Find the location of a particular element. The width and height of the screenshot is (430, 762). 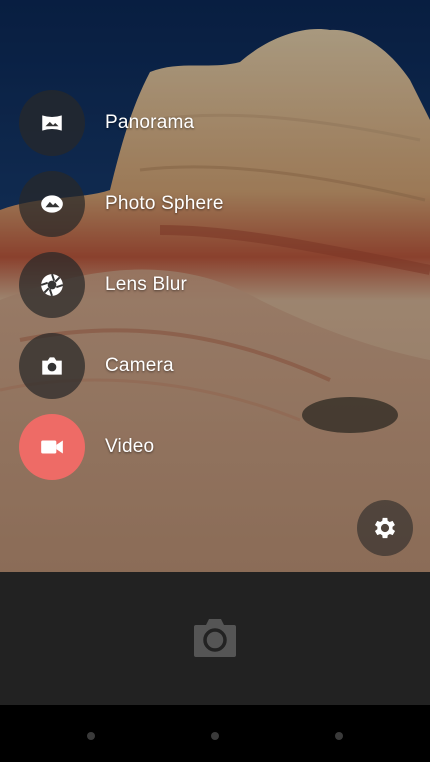

back-icon is located at coordinates (91, 736).